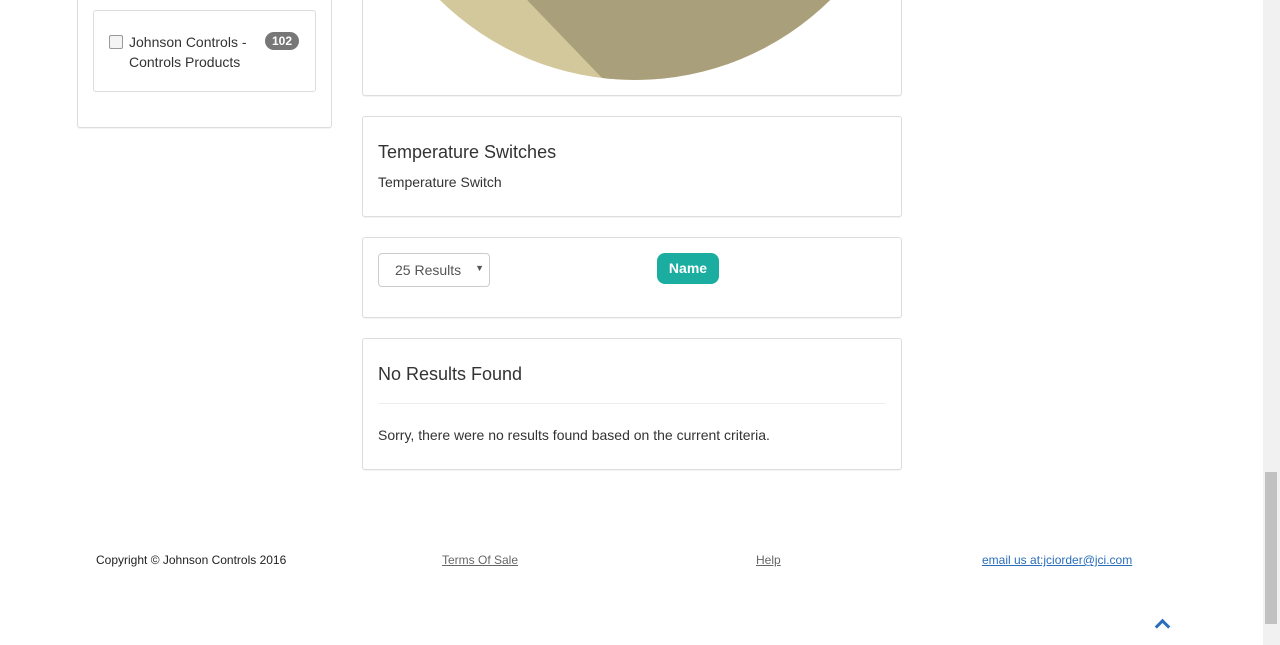  I want to click on chevron-down-icon: ▼, so click(479, 268).